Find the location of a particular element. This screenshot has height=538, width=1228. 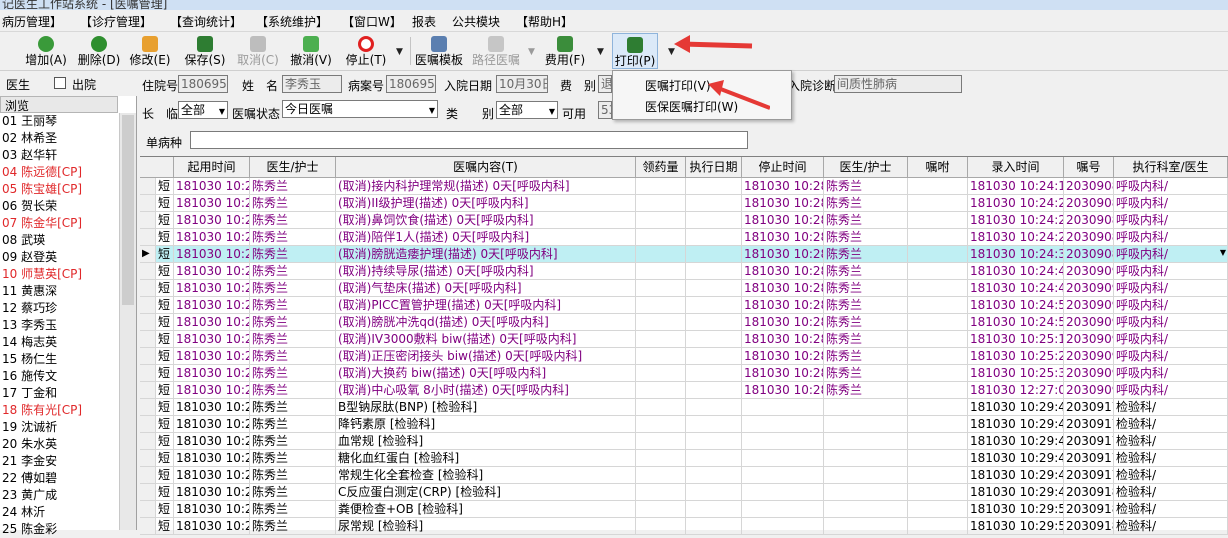

patient-list-item: 01 王丽琴 is located at coordinates (59, 121).